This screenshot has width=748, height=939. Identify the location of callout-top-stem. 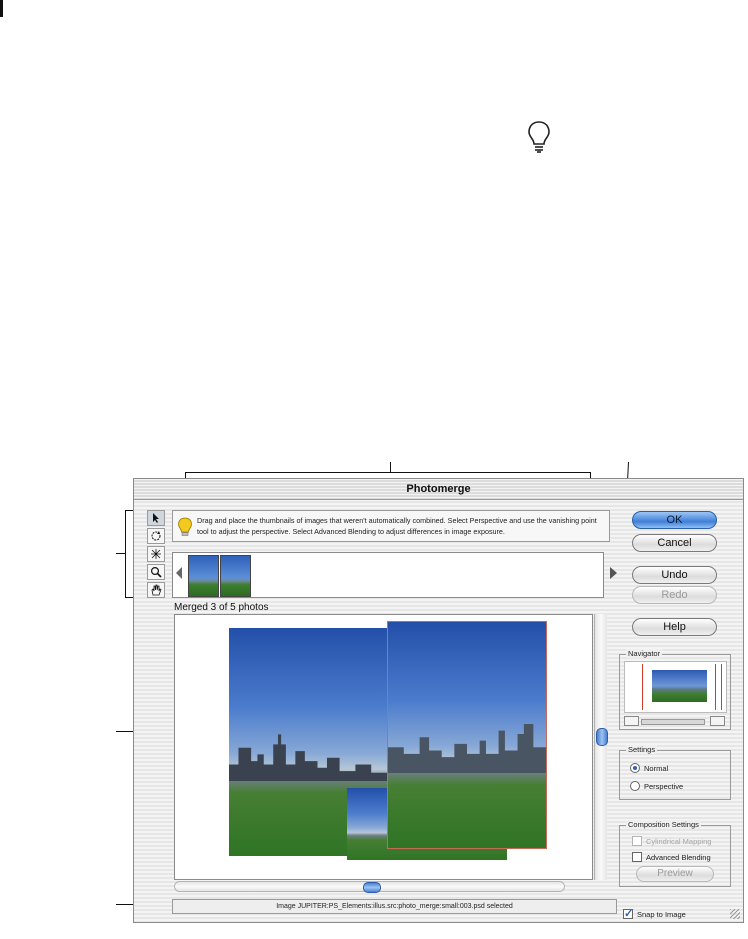
(390, 467).